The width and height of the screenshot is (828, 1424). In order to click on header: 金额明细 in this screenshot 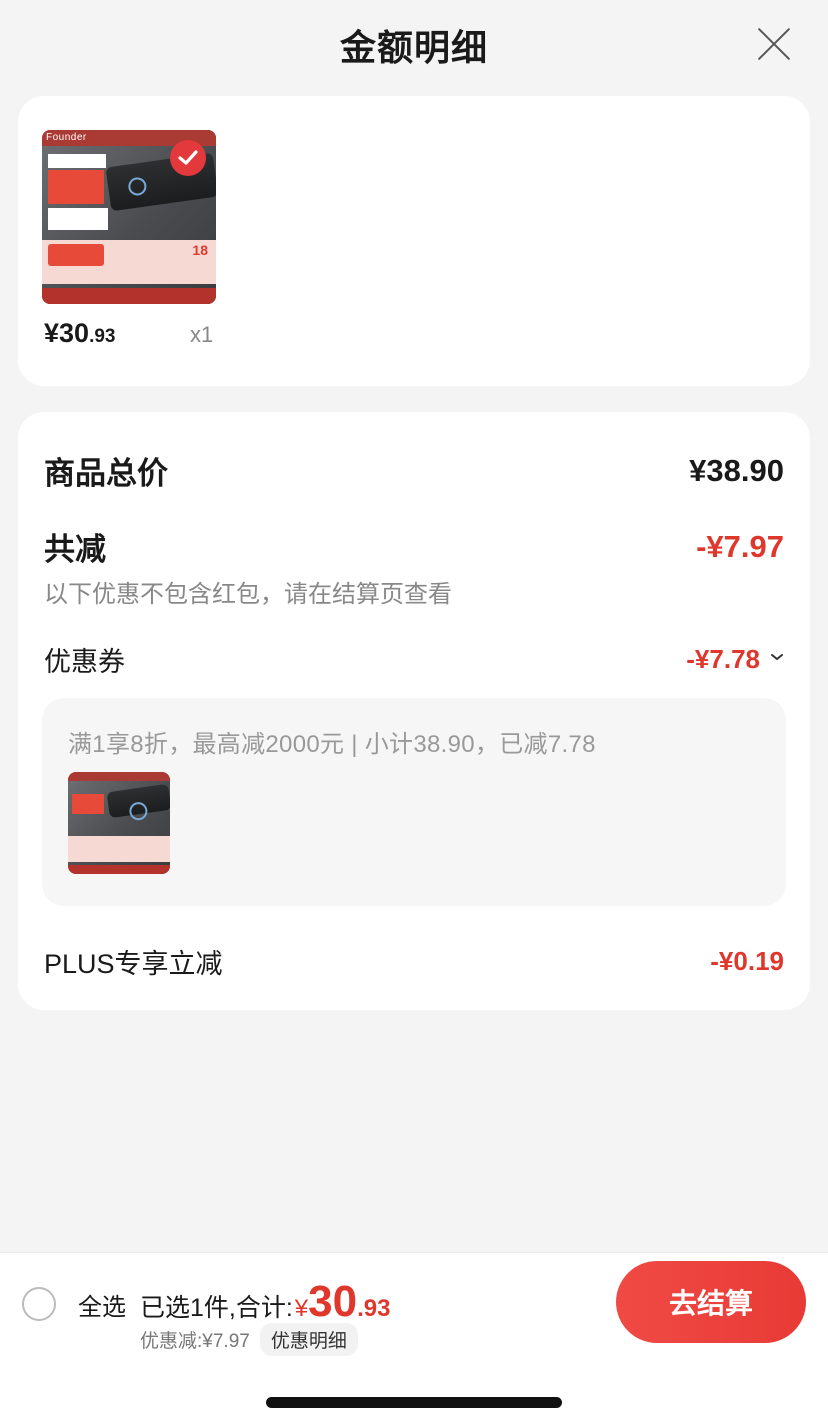, I will do `click(414, 45)`.